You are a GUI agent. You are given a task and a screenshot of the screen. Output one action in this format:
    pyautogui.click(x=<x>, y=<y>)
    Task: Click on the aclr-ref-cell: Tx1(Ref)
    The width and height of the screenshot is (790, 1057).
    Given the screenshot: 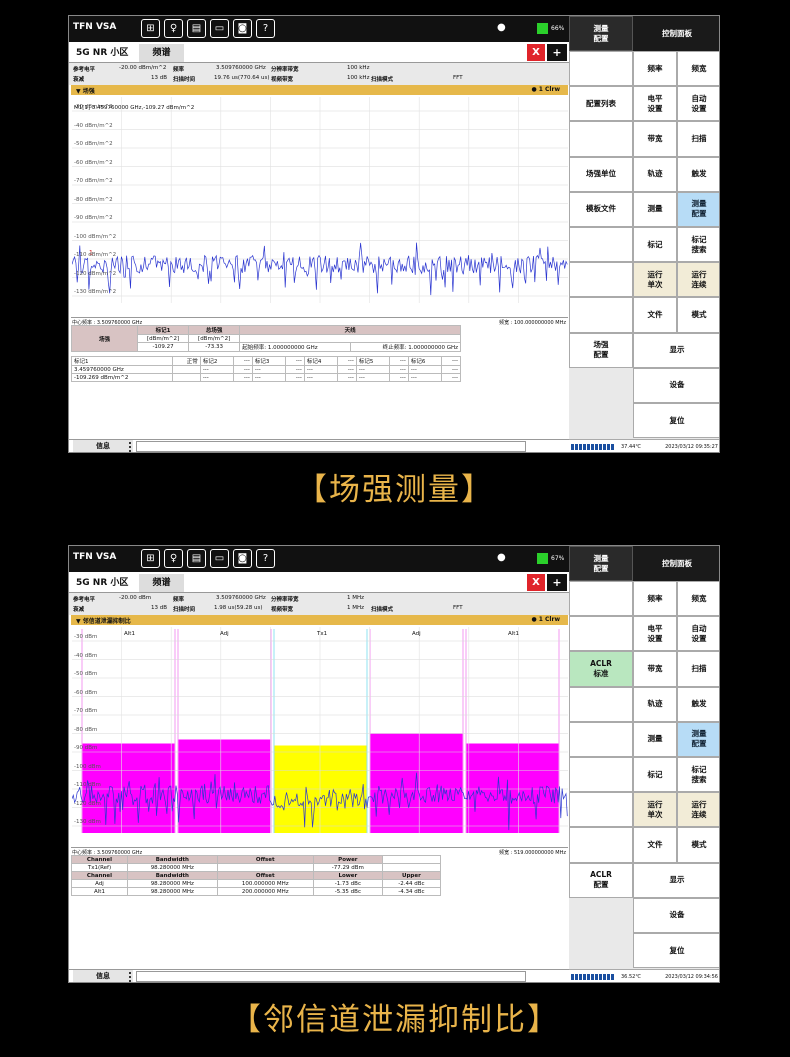 What is the action you would take?
    pyautogui.click(x=99, y=867)
    